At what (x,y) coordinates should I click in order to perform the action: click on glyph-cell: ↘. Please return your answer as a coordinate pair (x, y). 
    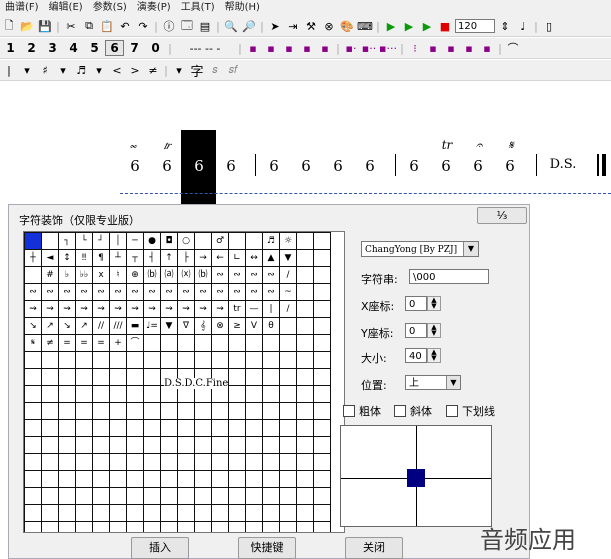
    Looking at the image, I should click on (33, 326).